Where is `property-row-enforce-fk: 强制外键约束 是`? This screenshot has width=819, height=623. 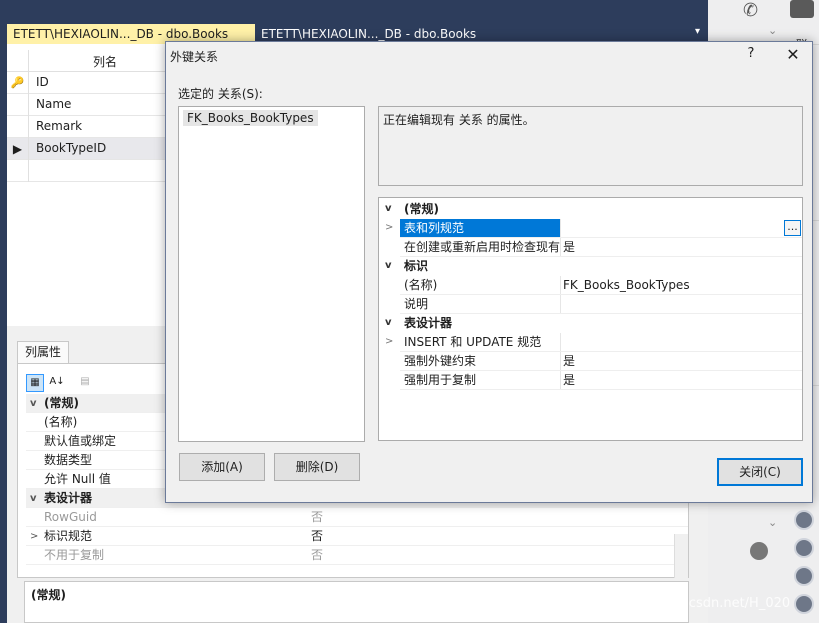
property-row-enforce-fk: 强制外键约束 是 is located at coordinates (590, 361).